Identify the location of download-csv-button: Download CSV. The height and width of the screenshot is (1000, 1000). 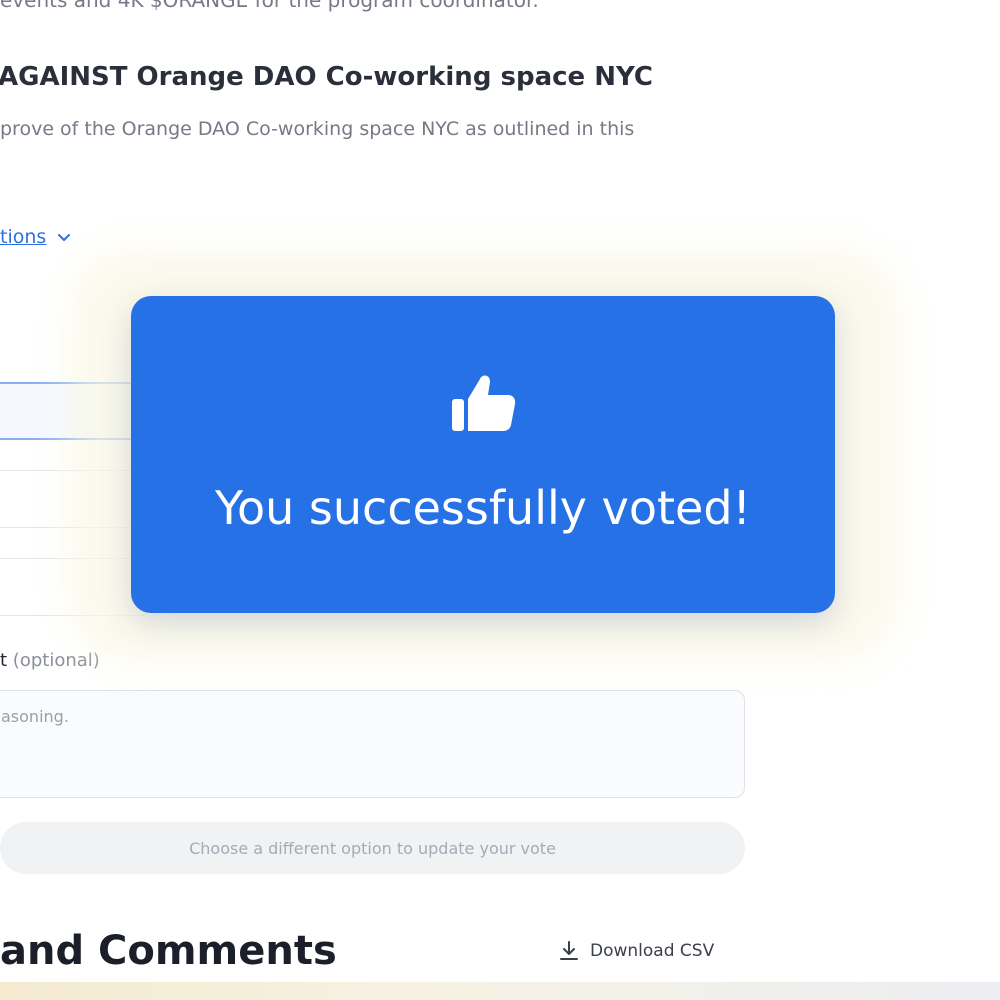
(636, 951).